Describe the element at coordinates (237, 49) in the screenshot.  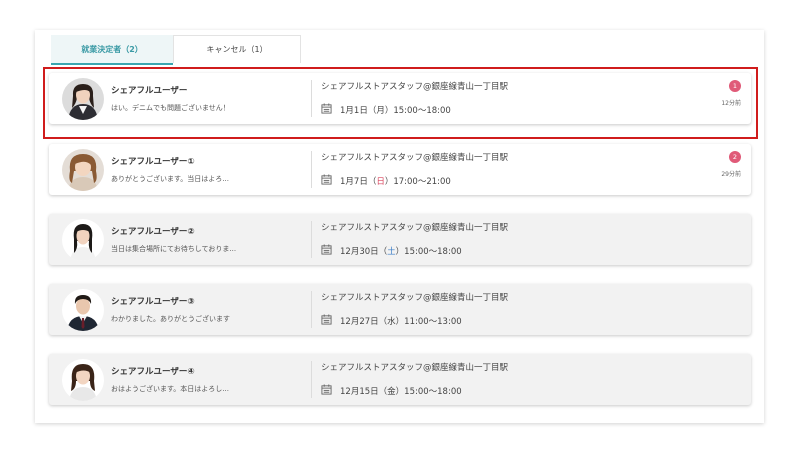
I see `tab-cancelled: キャンセル（1）` at that location.